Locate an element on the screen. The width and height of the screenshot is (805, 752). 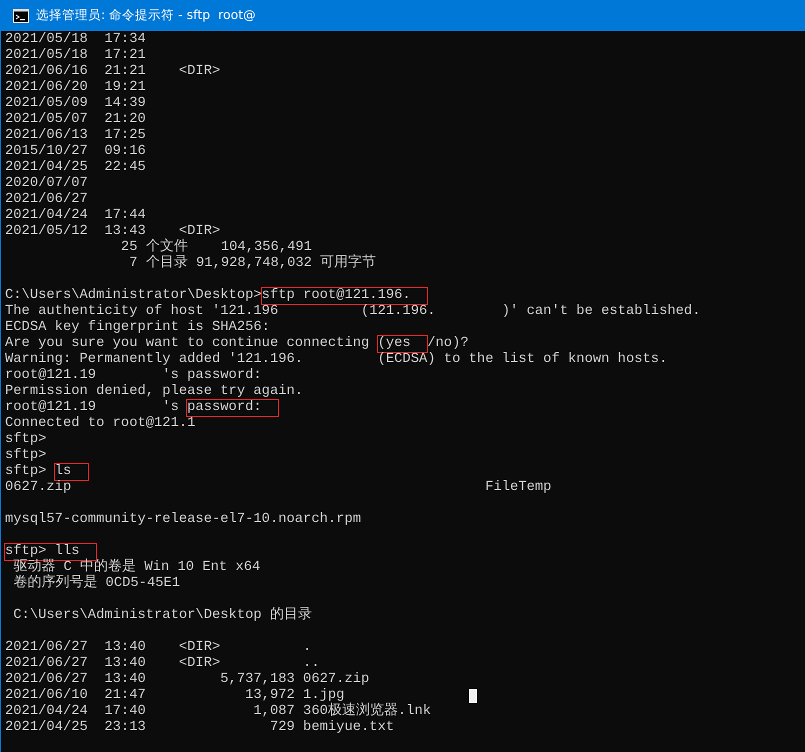
highlighted-text: sftp root@121.196. is located at coordinates (345, 296).